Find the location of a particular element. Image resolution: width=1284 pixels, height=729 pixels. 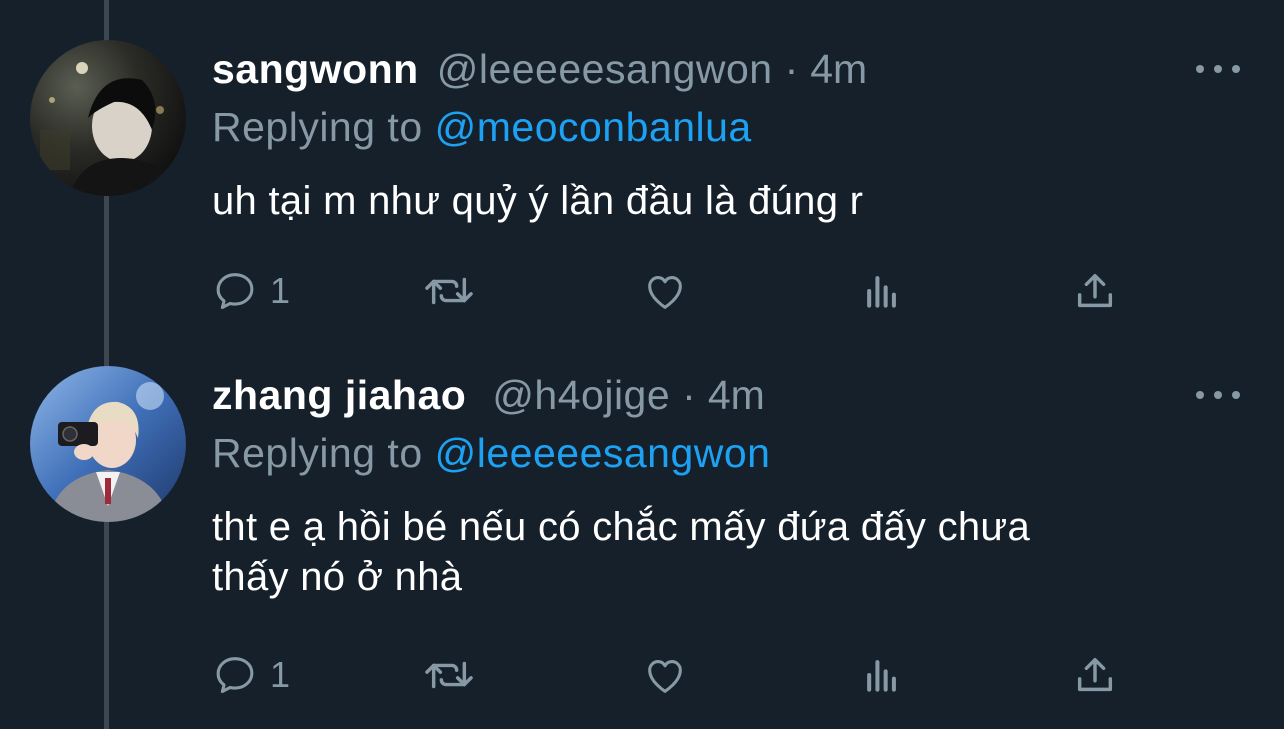

tweet-text-line: thấy nó ở nhà is located at coordinates (337, 577).